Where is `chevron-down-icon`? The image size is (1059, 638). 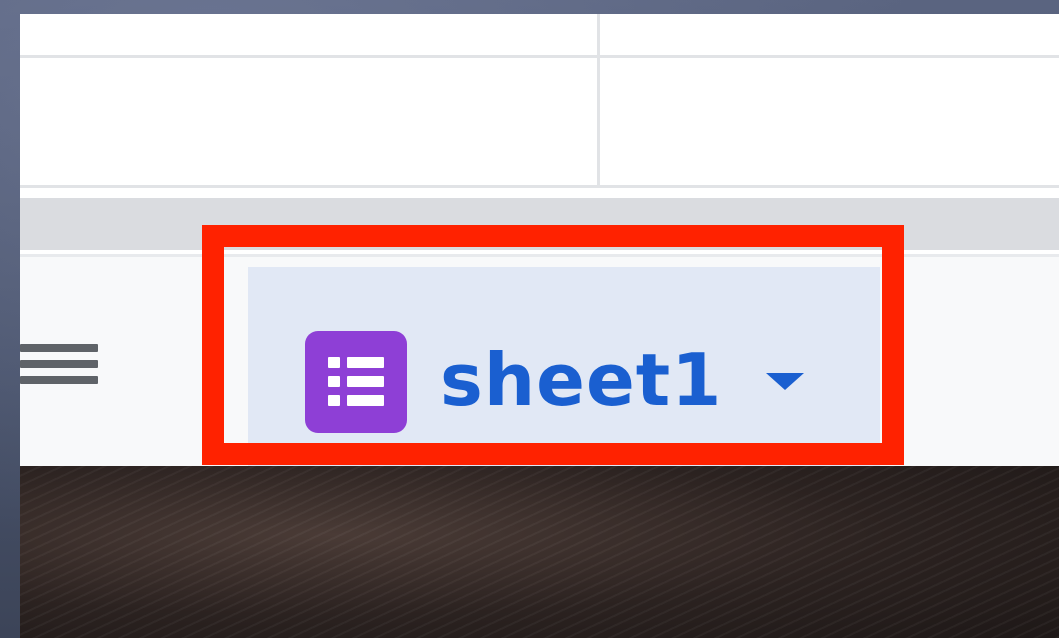 chevron-down-icon is located at coordinates (785, 381).